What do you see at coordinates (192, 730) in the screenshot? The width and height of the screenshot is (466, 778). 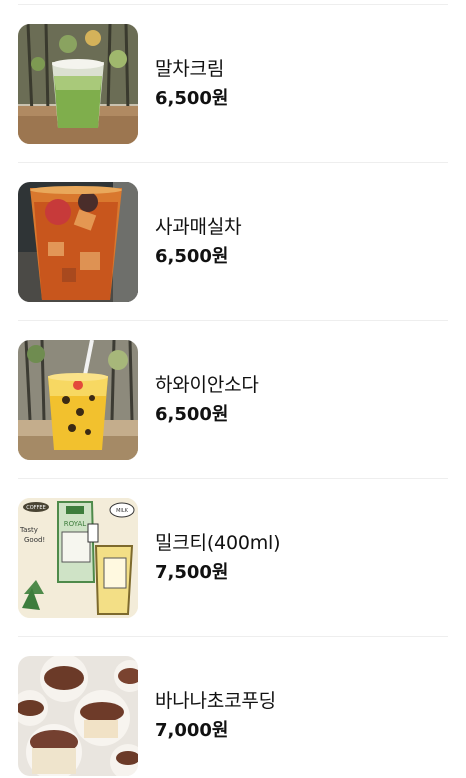 I see `menu-item-price: 7,000원` at bounding box center [192, 730].